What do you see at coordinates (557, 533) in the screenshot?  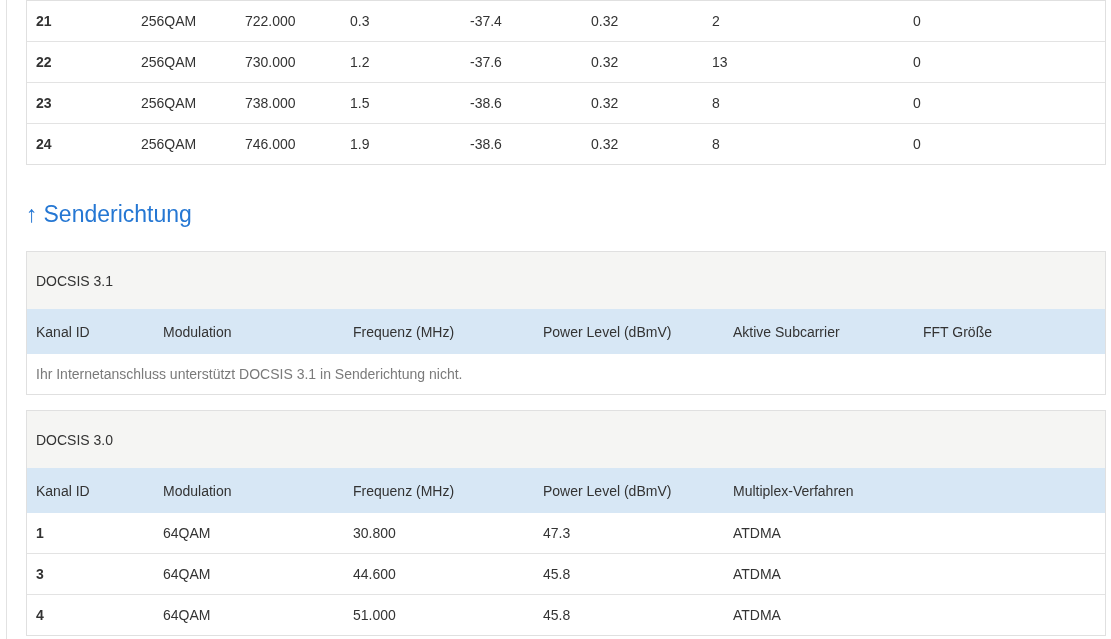 I see `table-cell-text: 47.3` at bounding box center [557, 533].